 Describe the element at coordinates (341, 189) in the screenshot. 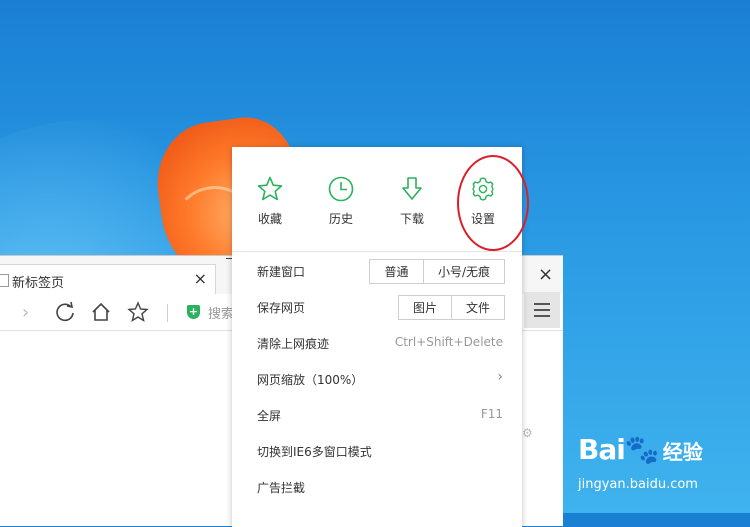

I see `clock-icon` at that location.